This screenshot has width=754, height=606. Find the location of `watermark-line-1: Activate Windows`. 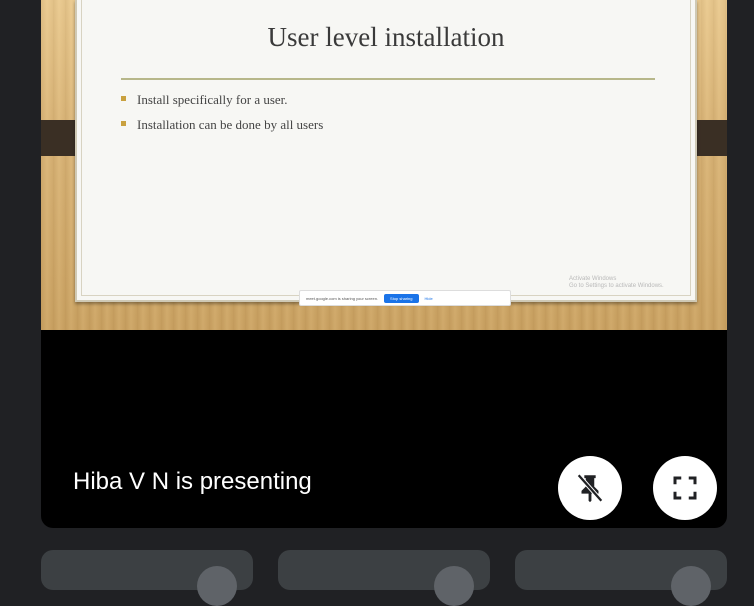

watermark-line-1: Activate Windows is located at coordinates (593, 279).